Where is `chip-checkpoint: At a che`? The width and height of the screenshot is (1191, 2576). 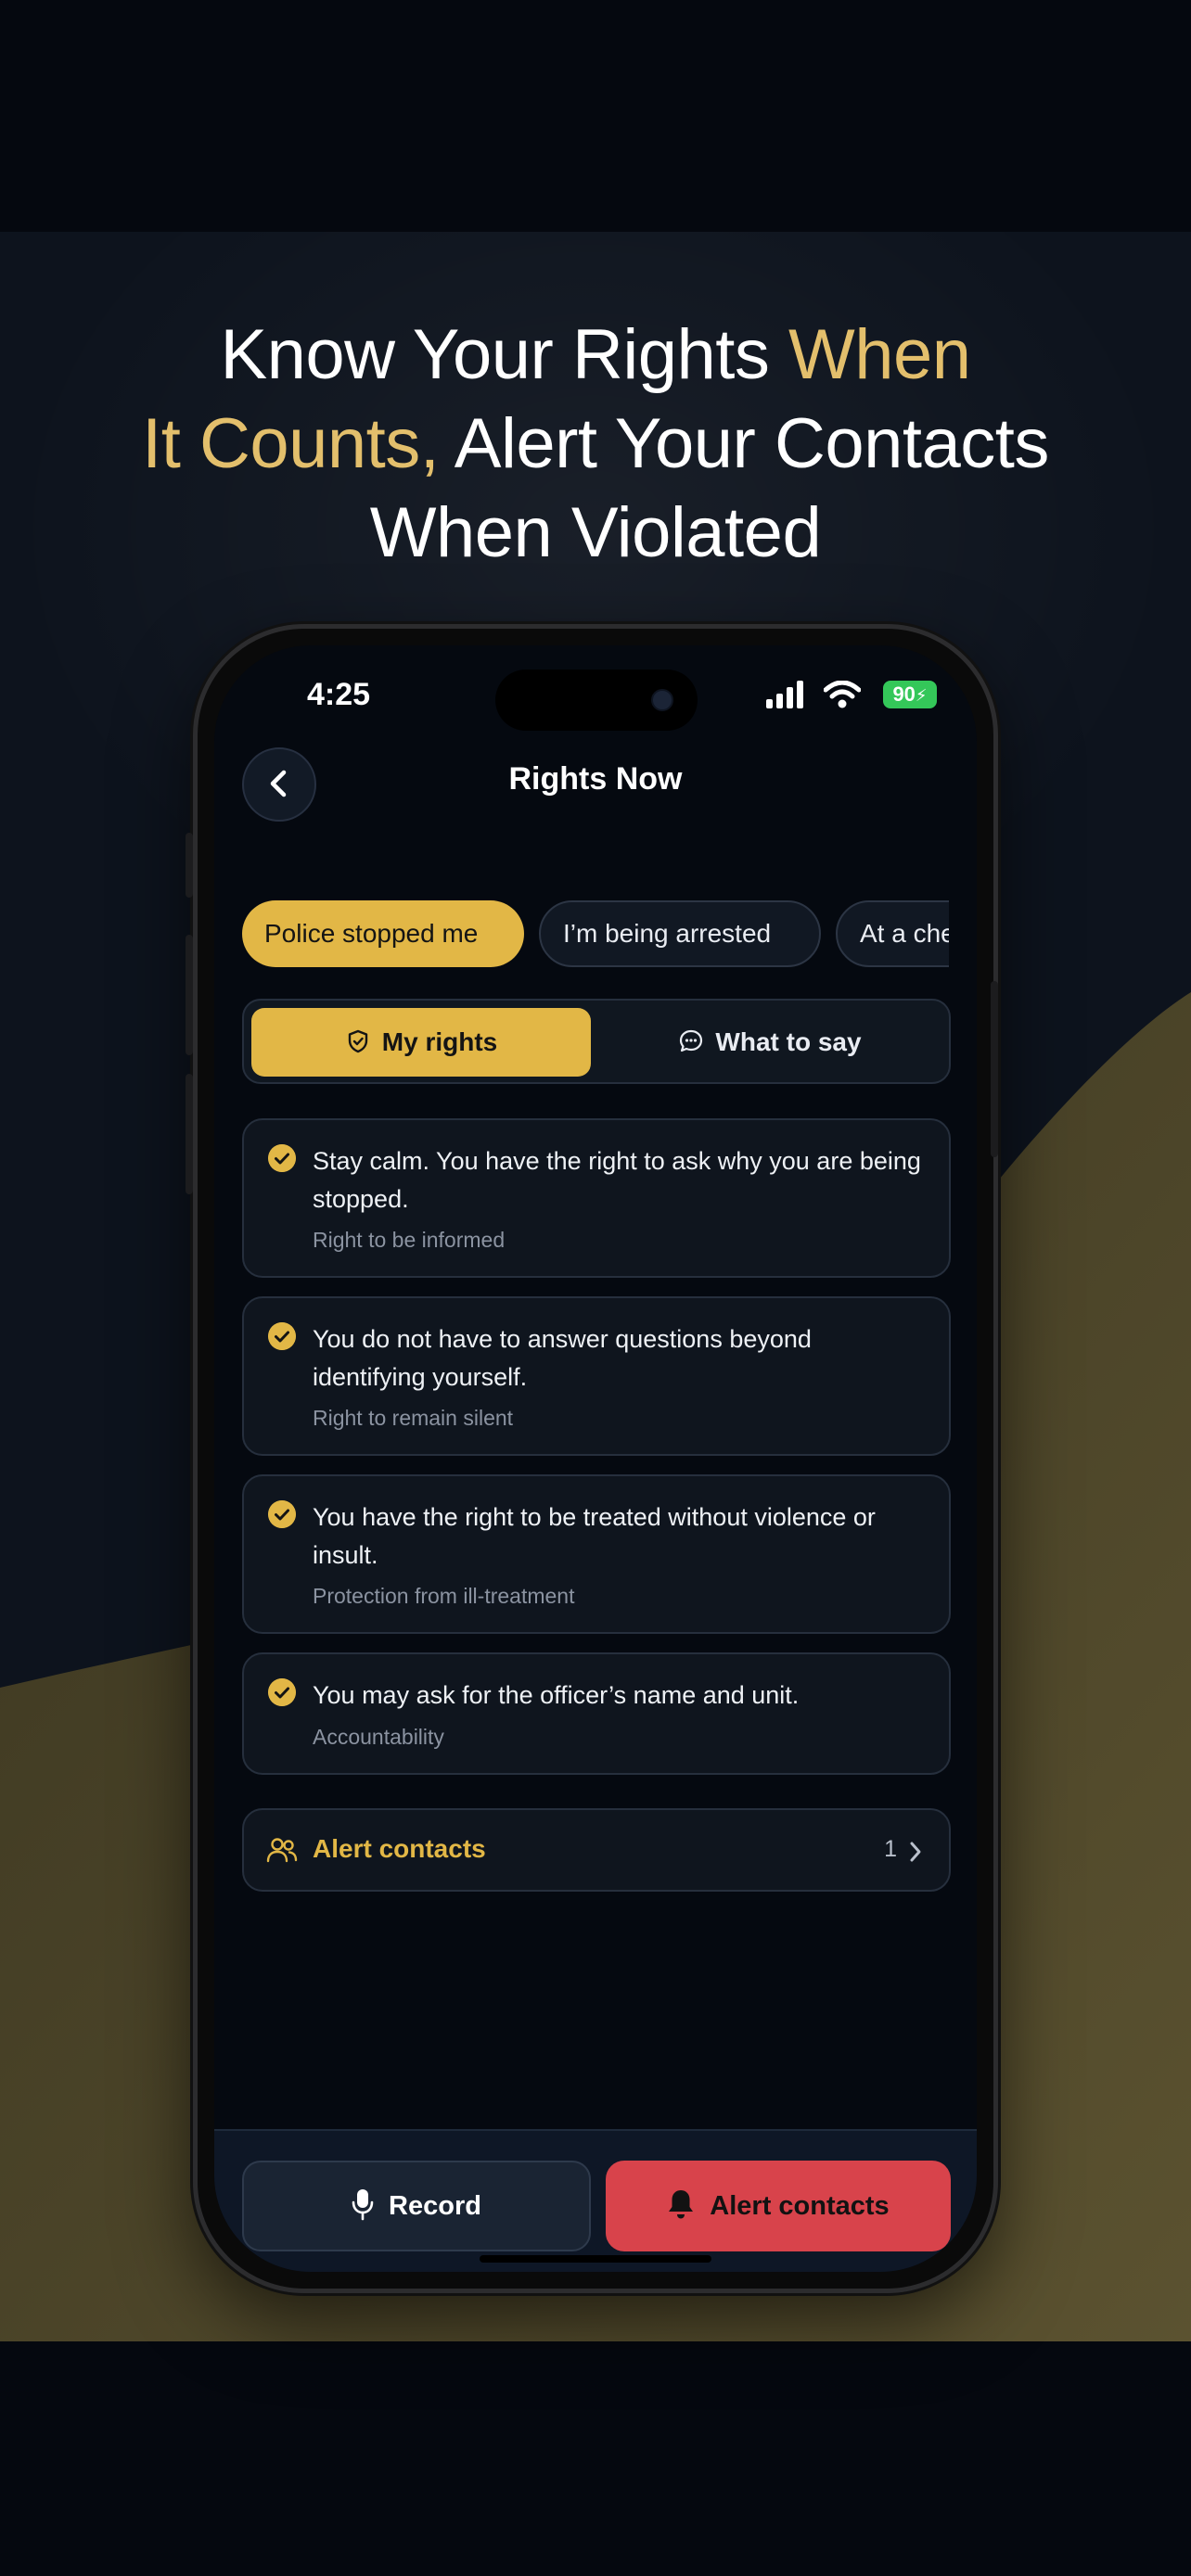
chip-checkpoint: At a che is located at coordinates (892, 933).